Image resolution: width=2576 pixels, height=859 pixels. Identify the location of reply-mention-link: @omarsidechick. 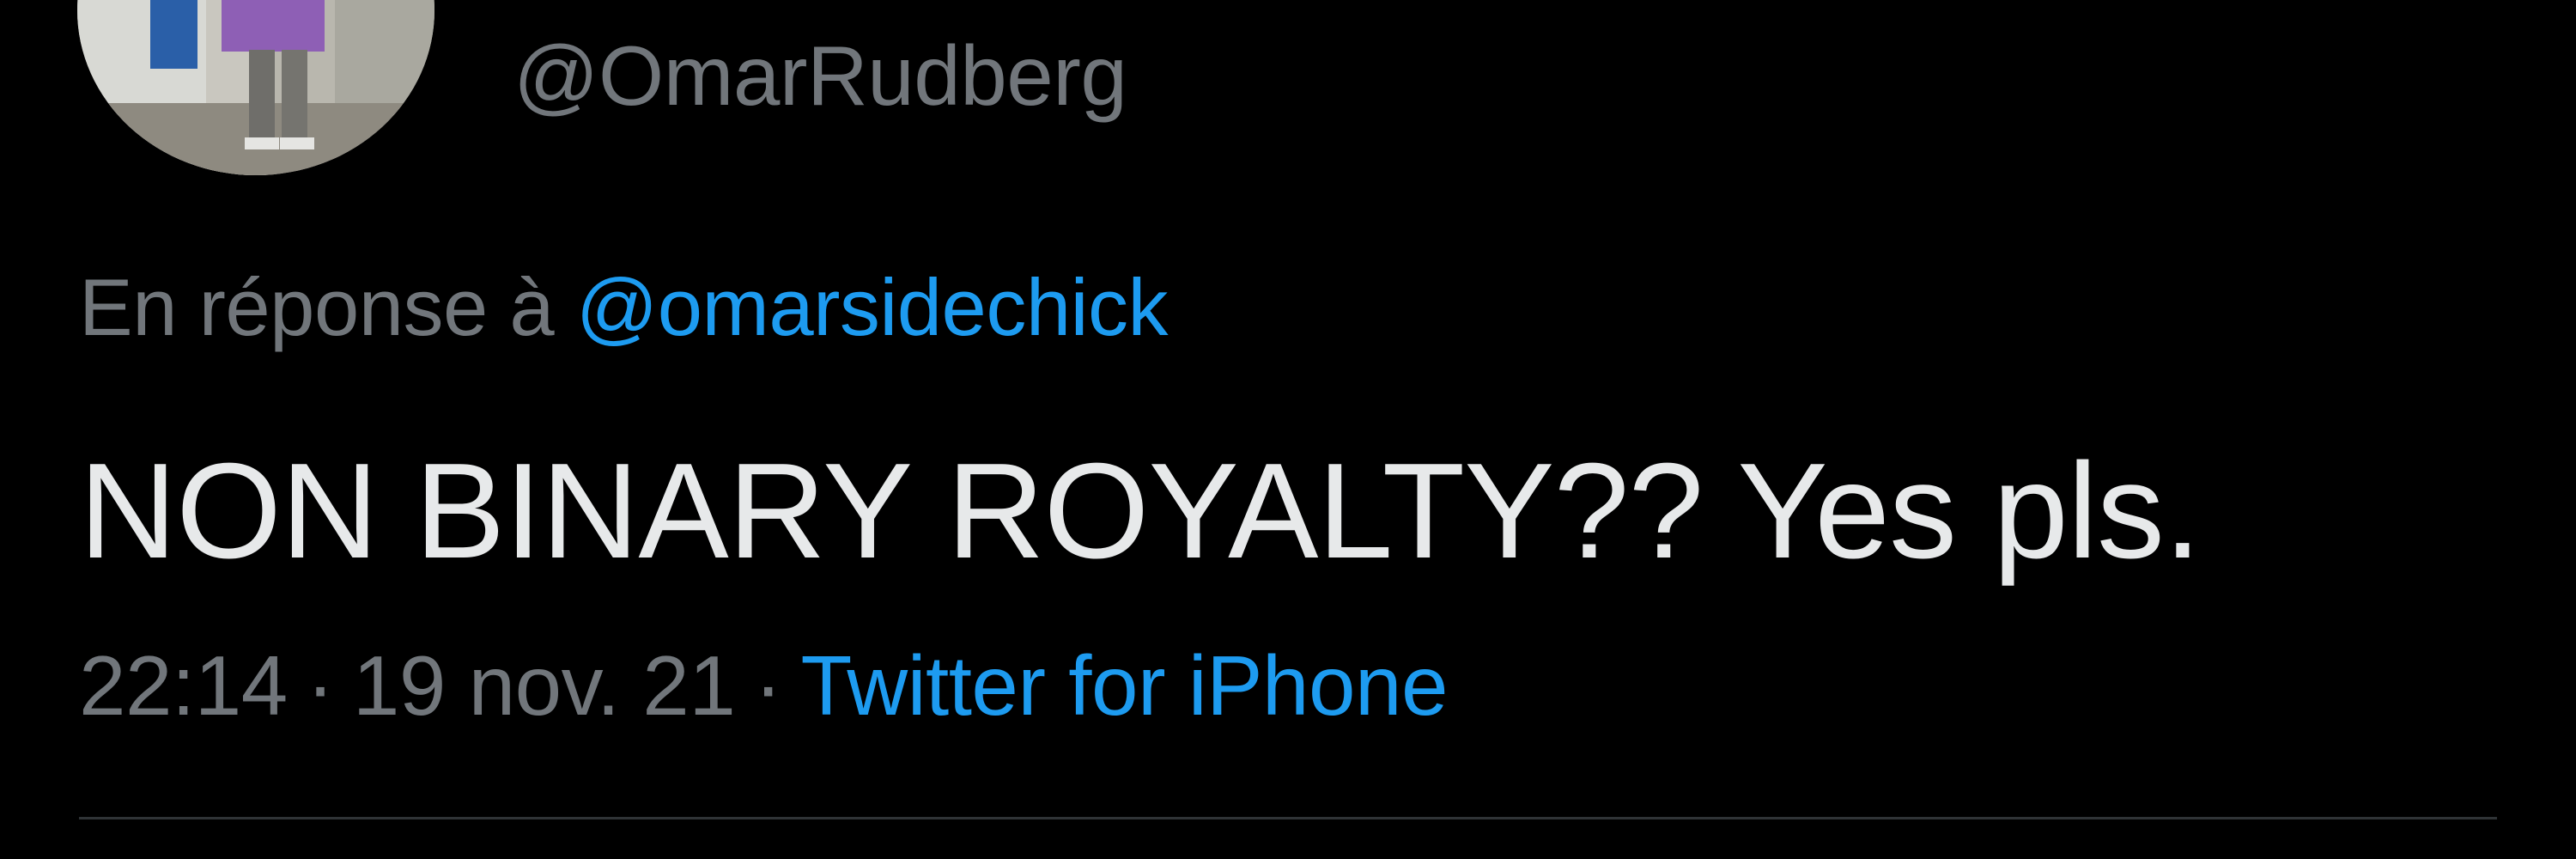
(872, 307).